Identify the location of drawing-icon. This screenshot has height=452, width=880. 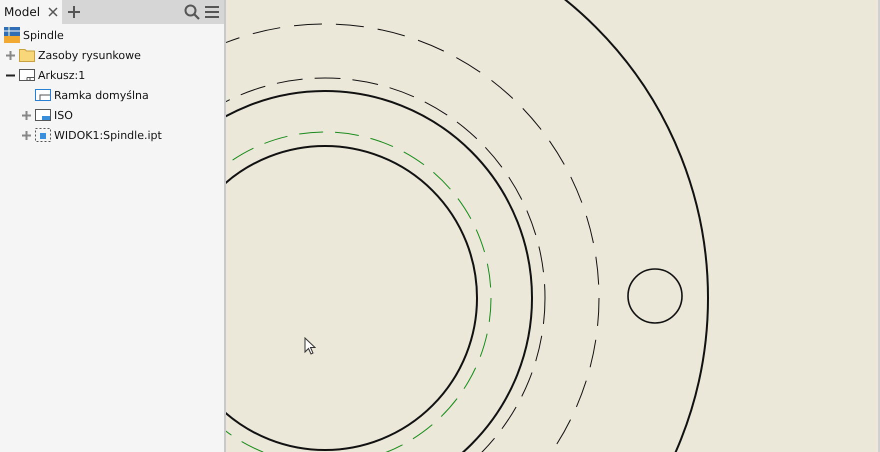
(12, 35).